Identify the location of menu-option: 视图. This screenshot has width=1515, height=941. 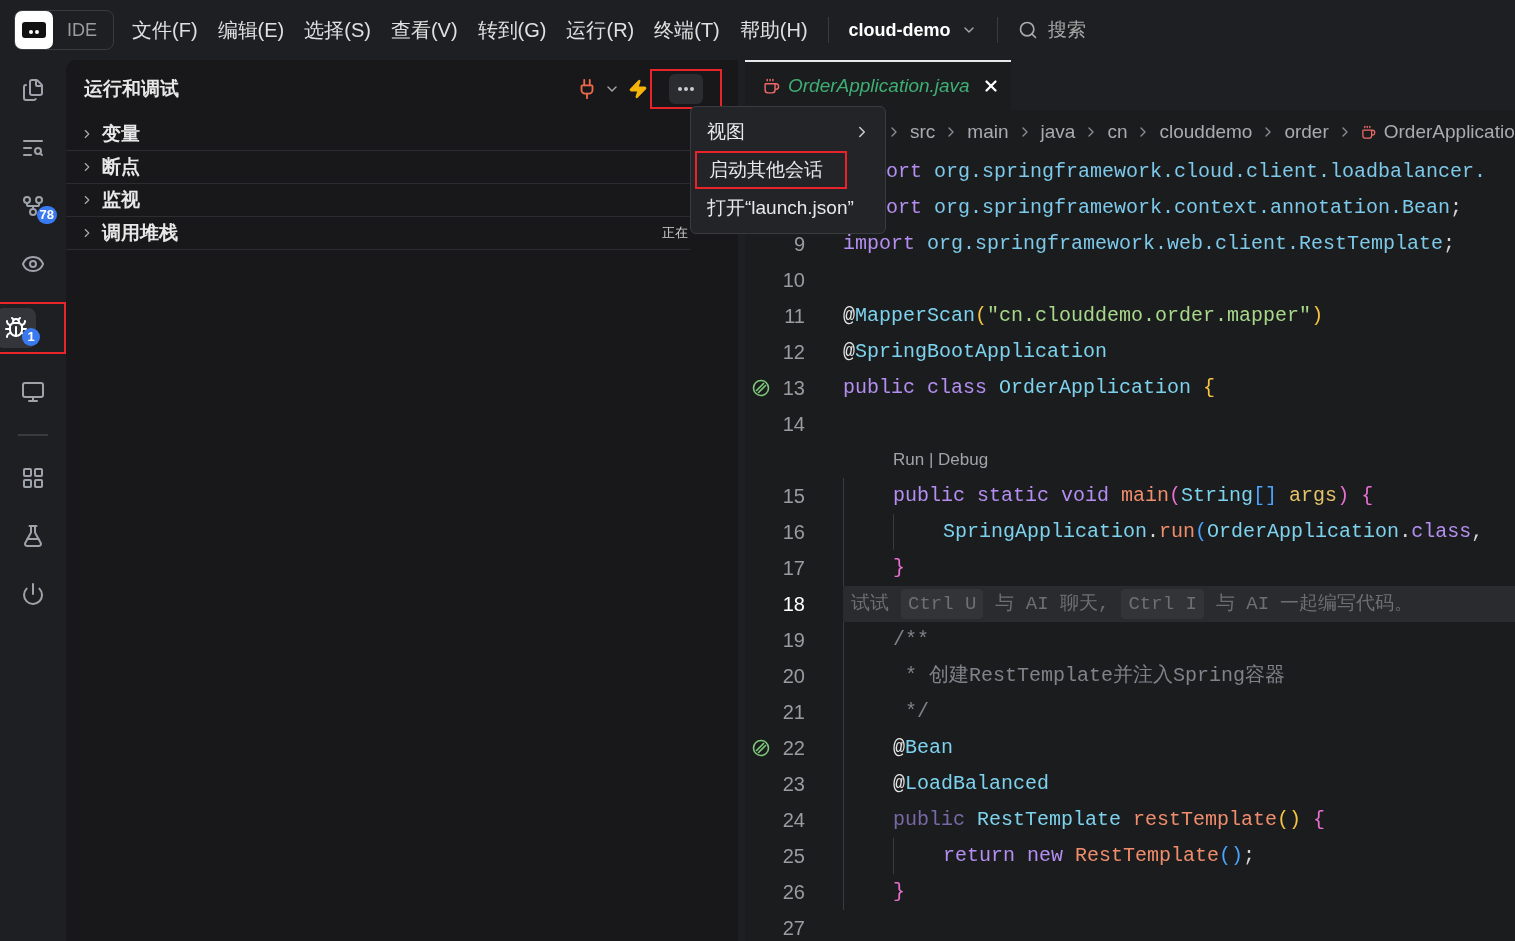
(788, 132).